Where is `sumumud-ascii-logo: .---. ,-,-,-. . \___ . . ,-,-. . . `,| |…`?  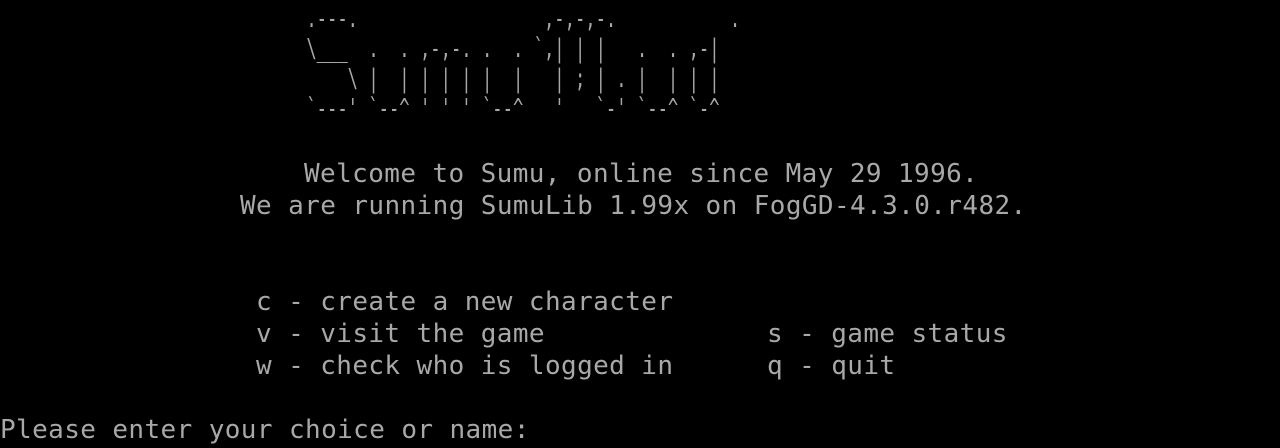 sumumud-ascii-logo: .---. ,-,-,-. . \___ . . ,-,-. . . `,| |… is located at coordinates (523, 64).